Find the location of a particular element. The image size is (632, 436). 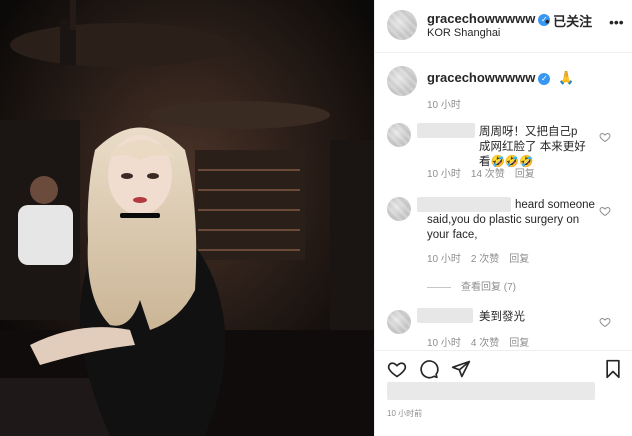

bookmark-icon is located at coordinates (613, 369).